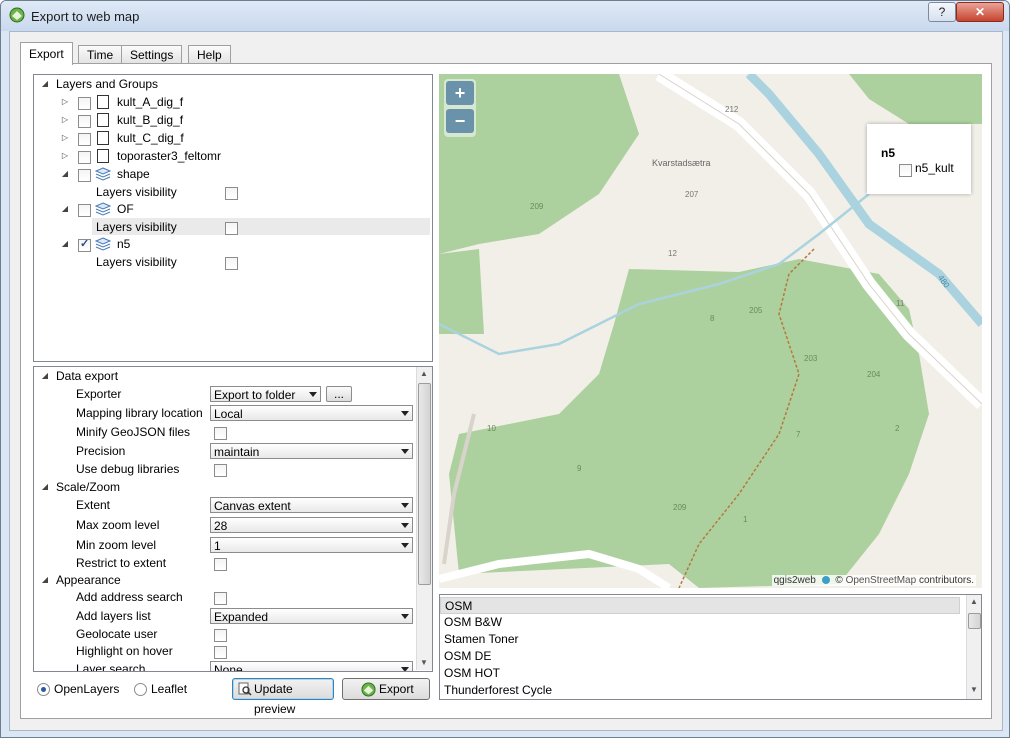  What do you see at coordinates (169, 156) in the screenshot?
I see `layer-label: toporaster3_feltomr` at bounding box center [169, 156].